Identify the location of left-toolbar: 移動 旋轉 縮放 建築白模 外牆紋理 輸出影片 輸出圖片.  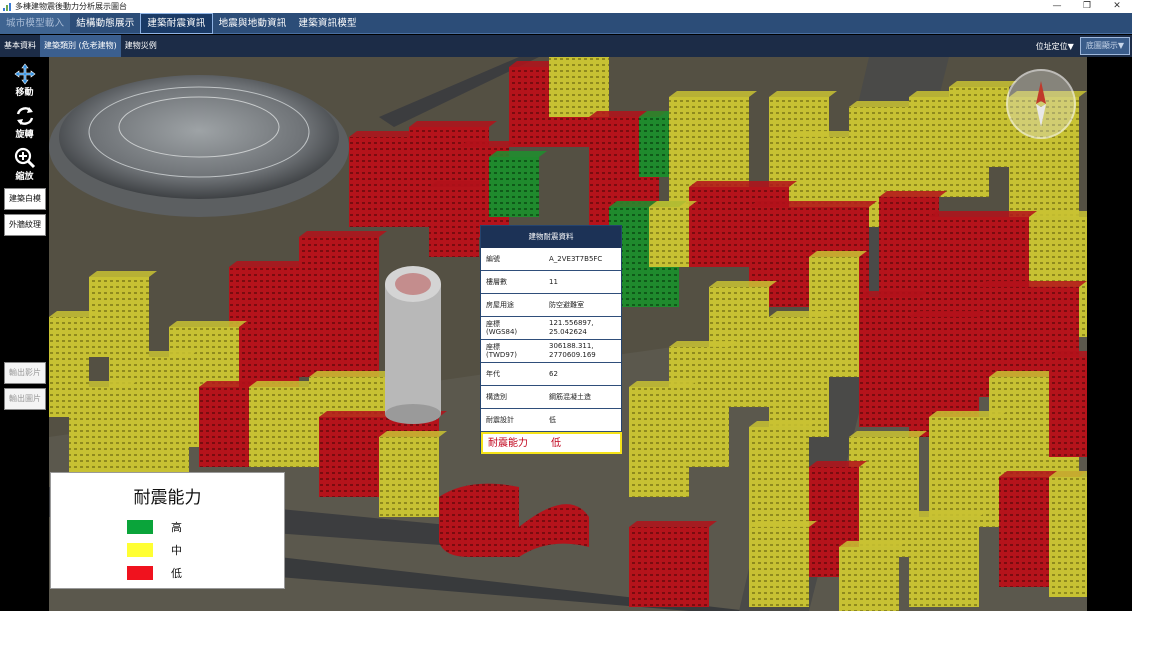
(24, 334).